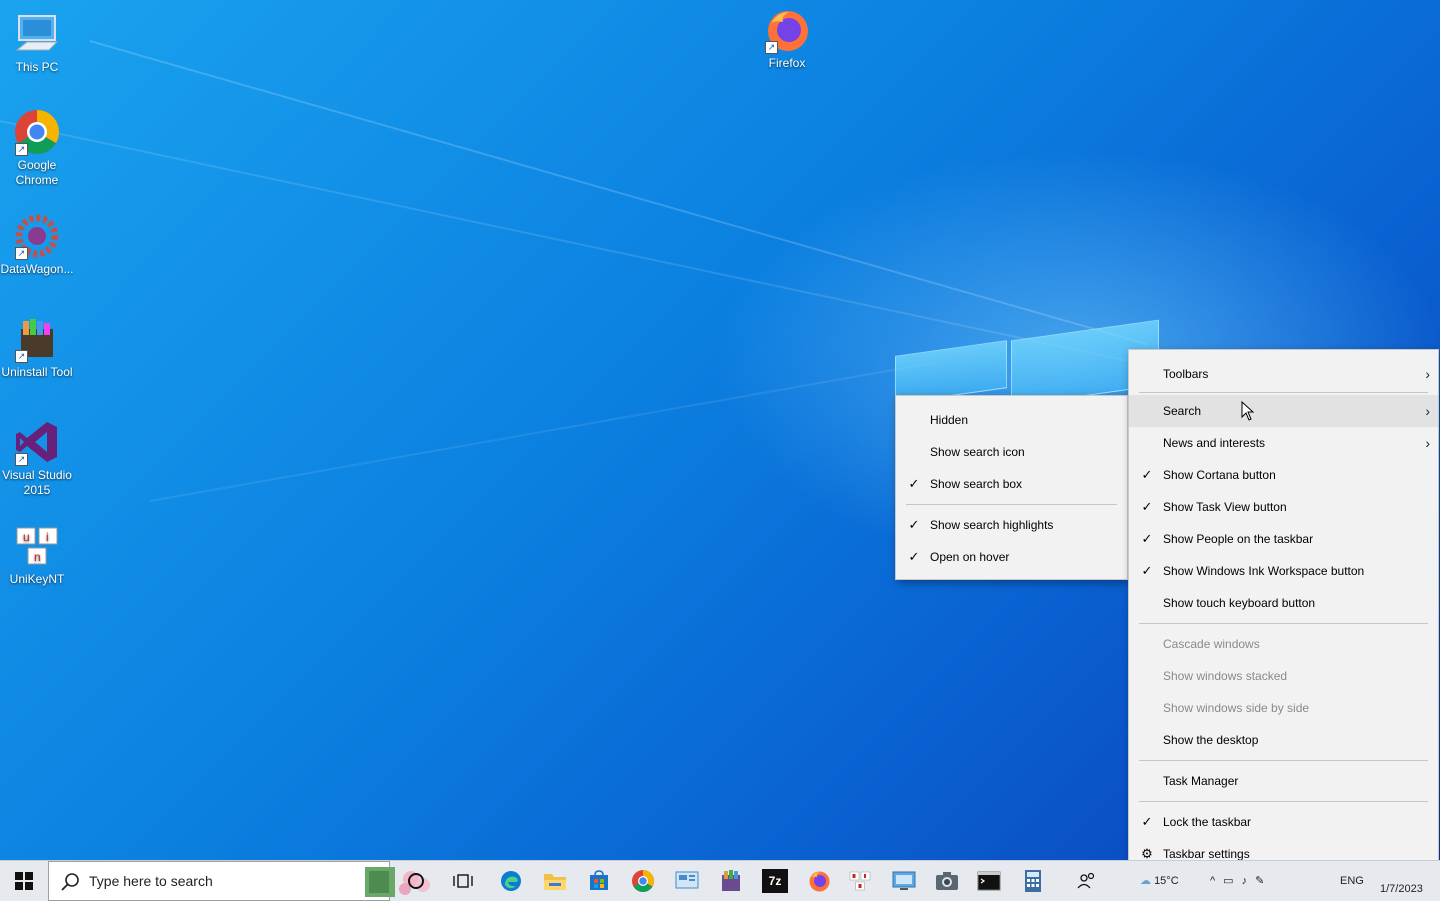  I want to click on calculator-icon, so click(1033, 881).